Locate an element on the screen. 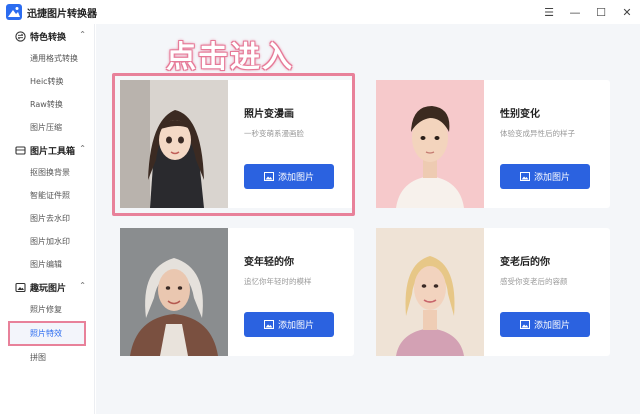 The height and width of the screenshot is (414, 640). card-older: 变老后的你 感受你变老后的容颜 添加图片 is located at coordinates (493, 292).